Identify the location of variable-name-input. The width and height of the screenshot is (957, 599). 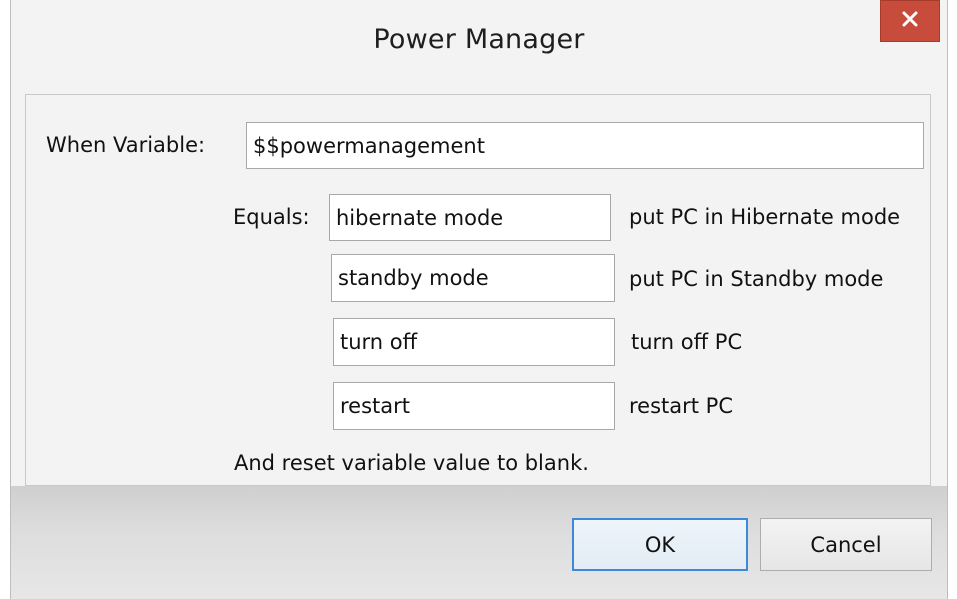
(585, 145).